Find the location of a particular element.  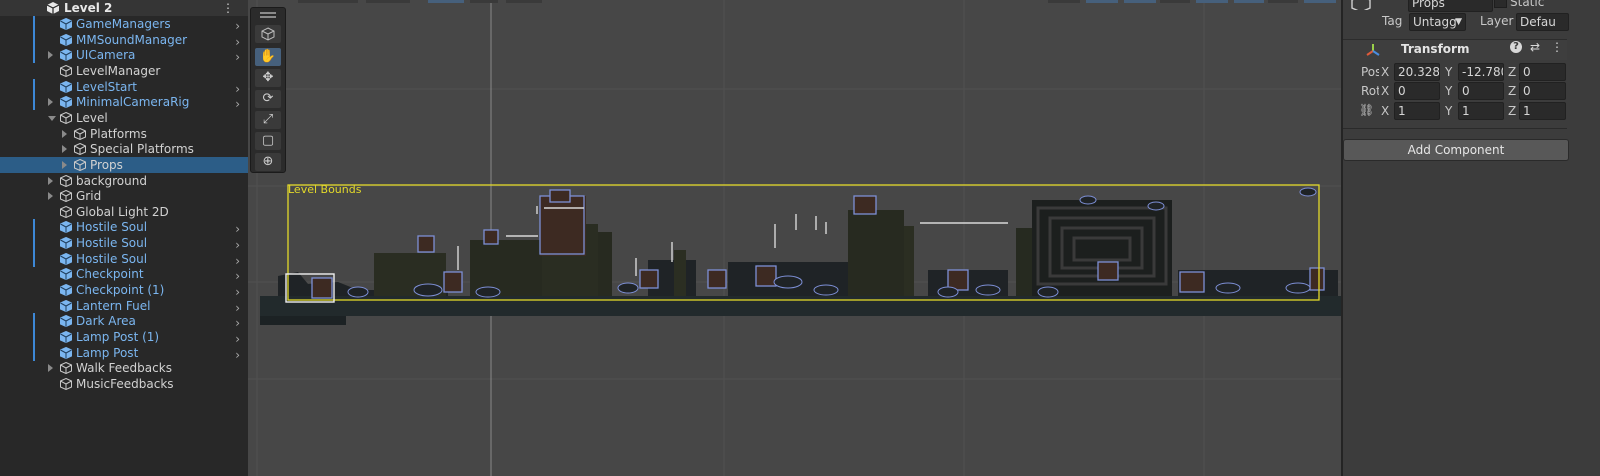

preset-icon: ⇄ is located at coordinates (1535, 47).